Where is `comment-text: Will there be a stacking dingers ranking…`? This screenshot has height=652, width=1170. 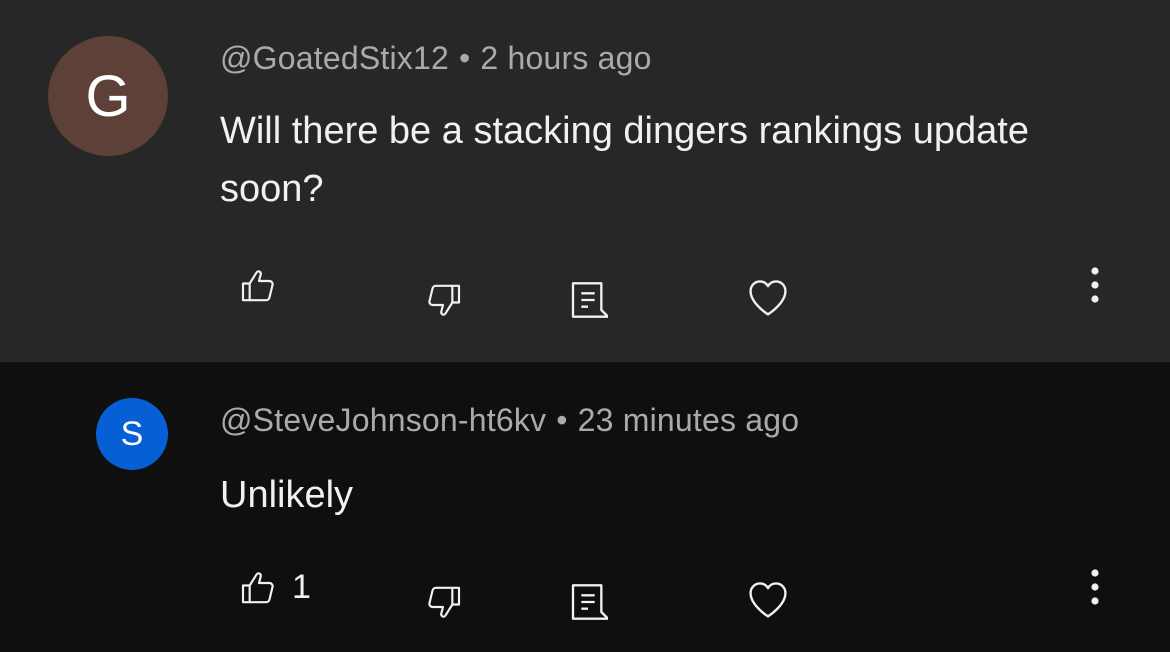
comment-text: Will there be a stacking dingers ranking… is located at coordinates (625, 160).